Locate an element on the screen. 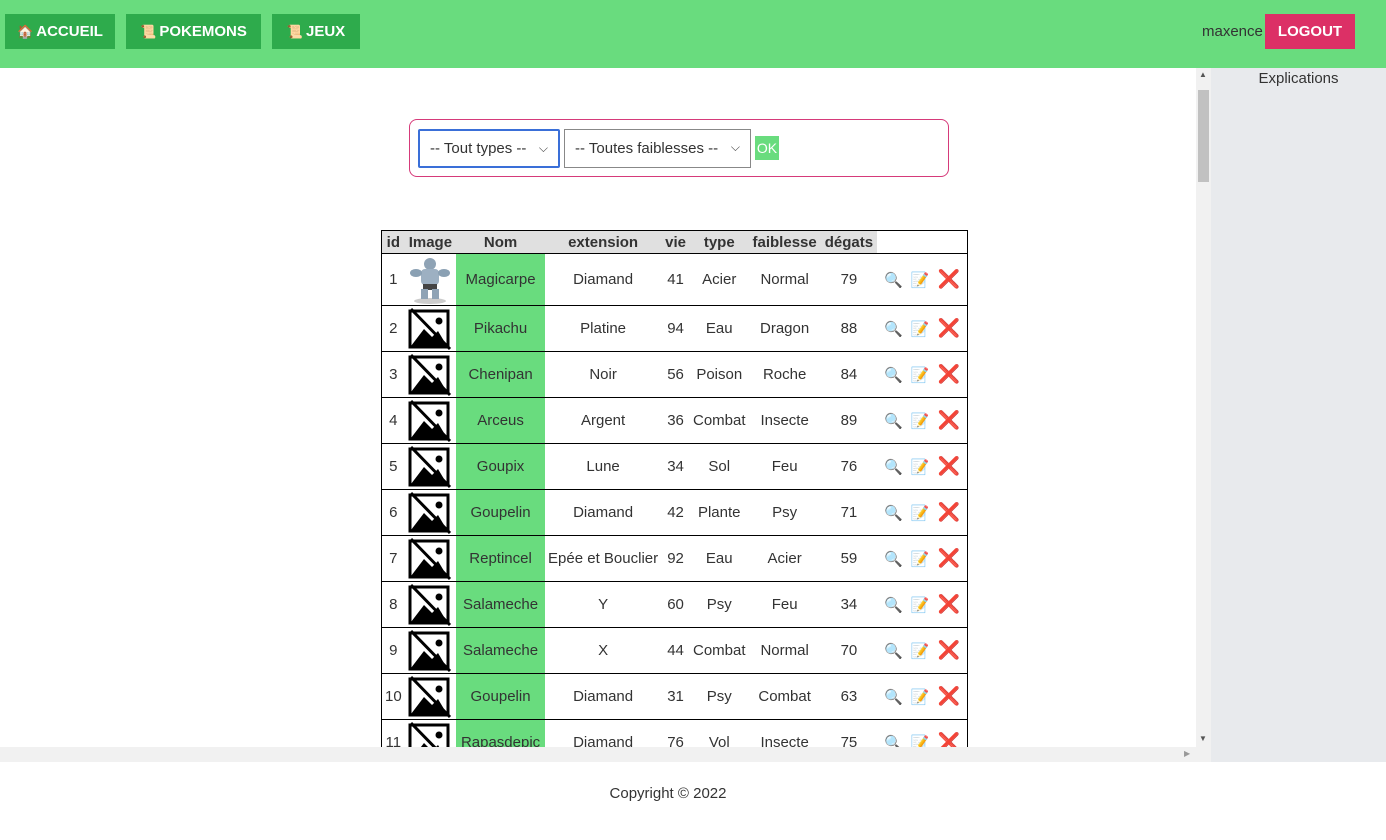 The image size is (1386, 840). cell-id: 3 is located at coordinates (393, 374).